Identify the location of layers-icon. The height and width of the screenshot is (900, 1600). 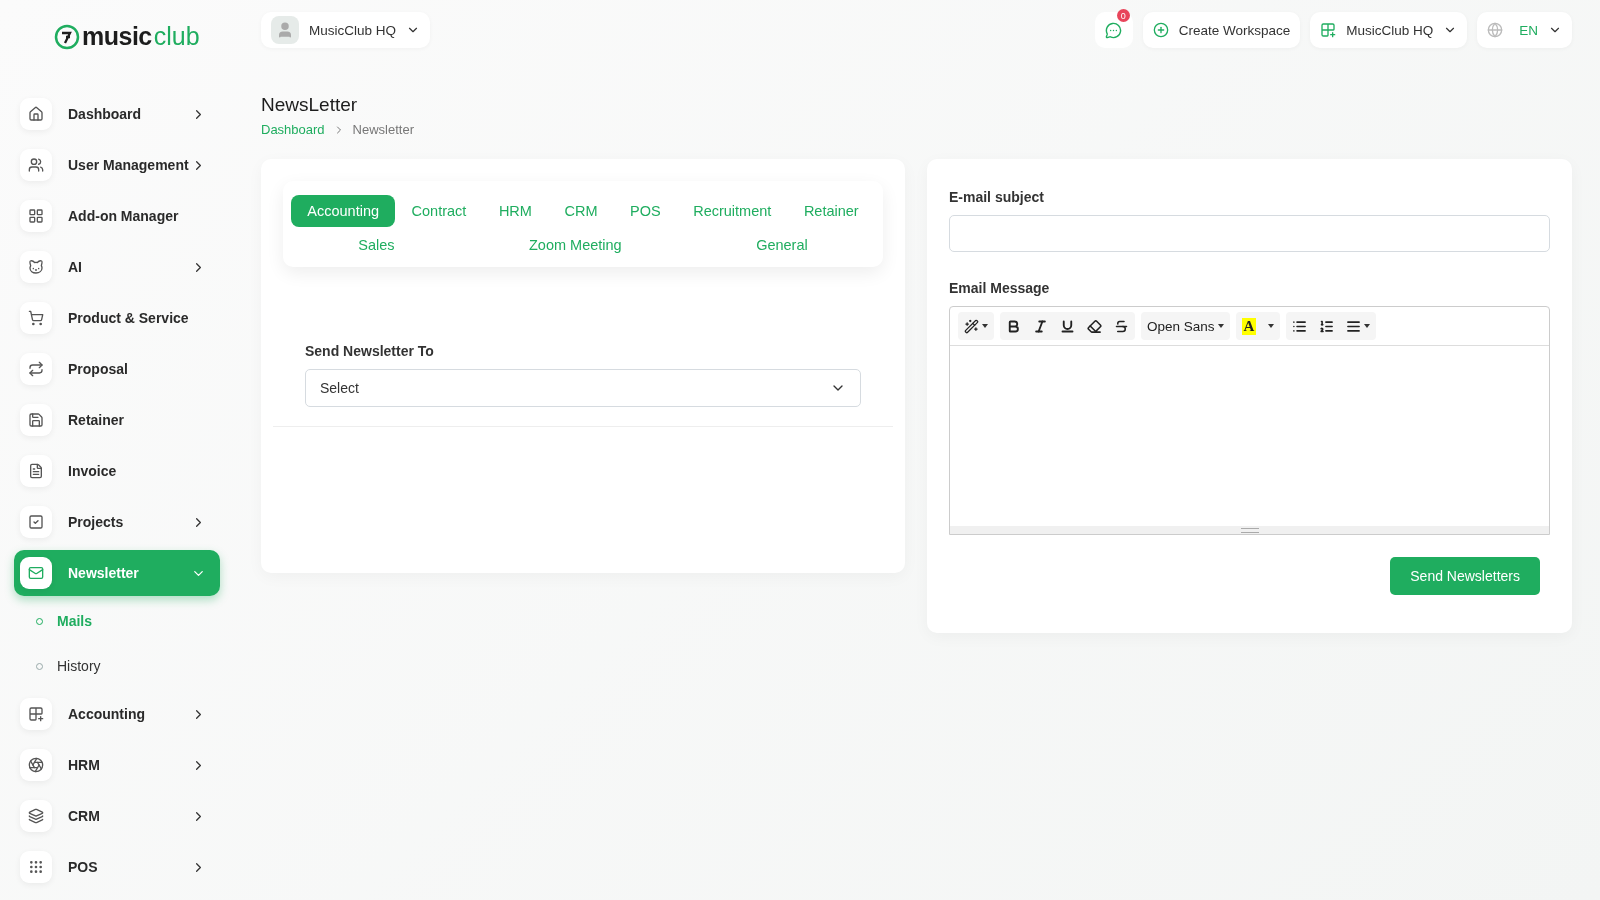
(36, 816).